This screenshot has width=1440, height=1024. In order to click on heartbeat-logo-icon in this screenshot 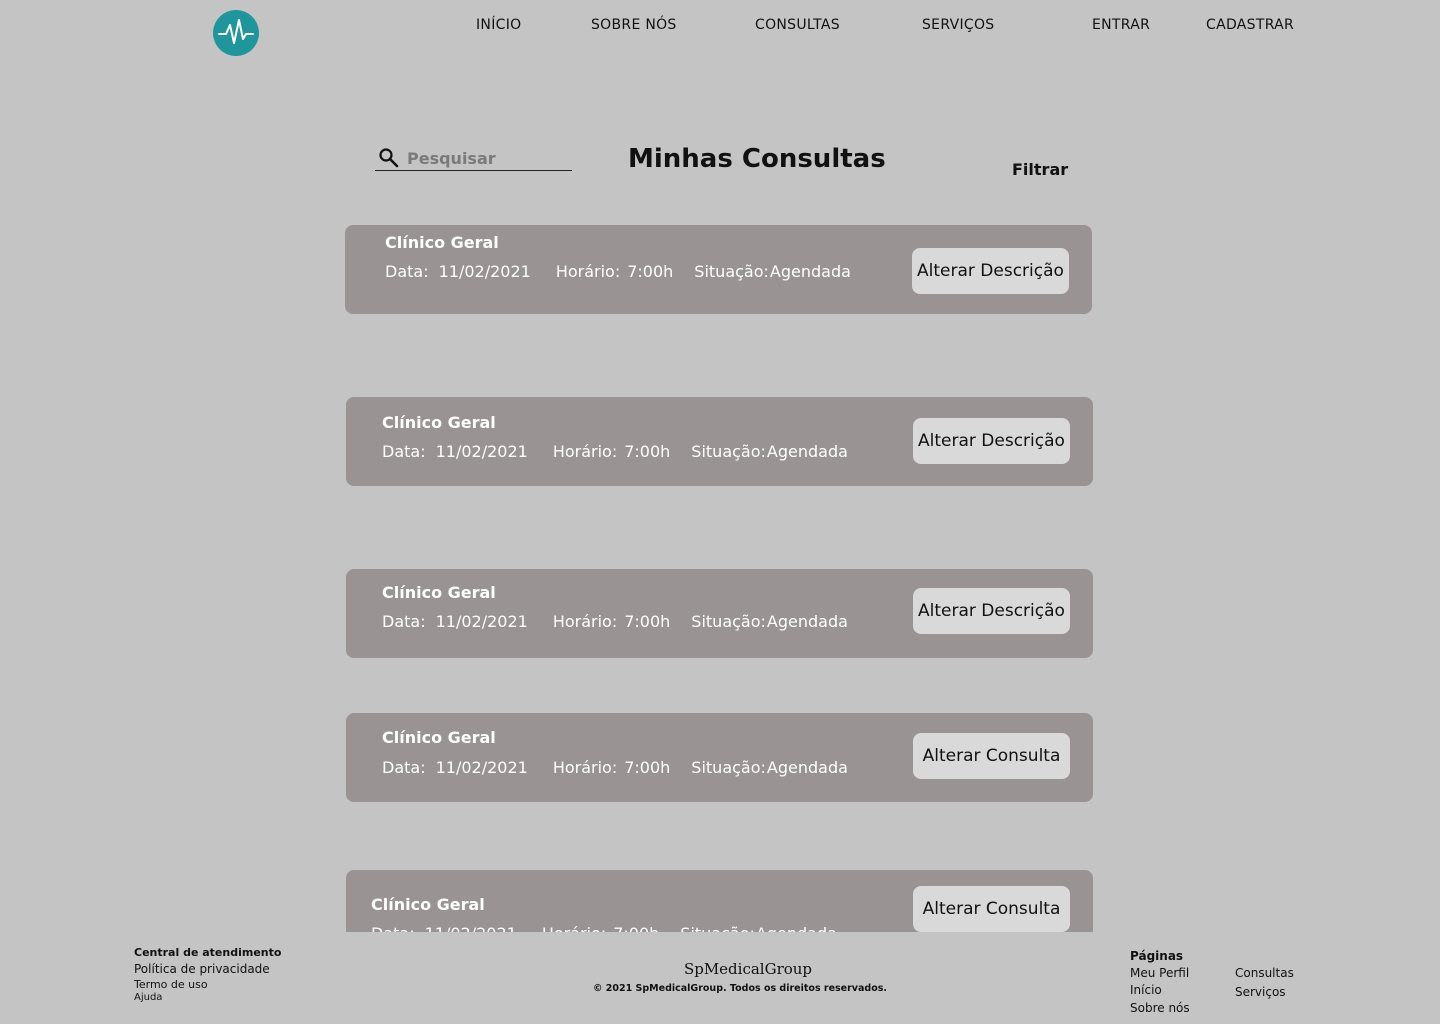, I will do `click(236, 31)`.